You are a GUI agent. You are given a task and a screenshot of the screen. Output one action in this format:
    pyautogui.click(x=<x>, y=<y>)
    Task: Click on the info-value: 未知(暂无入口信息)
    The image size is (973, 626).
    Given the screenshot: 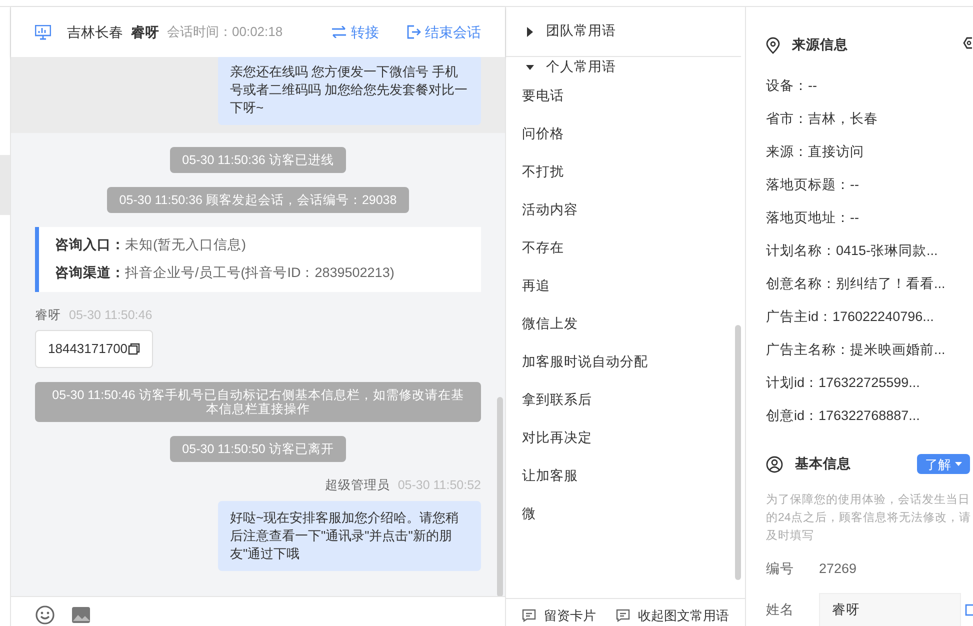 What is the action you would take?
    pyautogui.click(x=185, y=245)
    